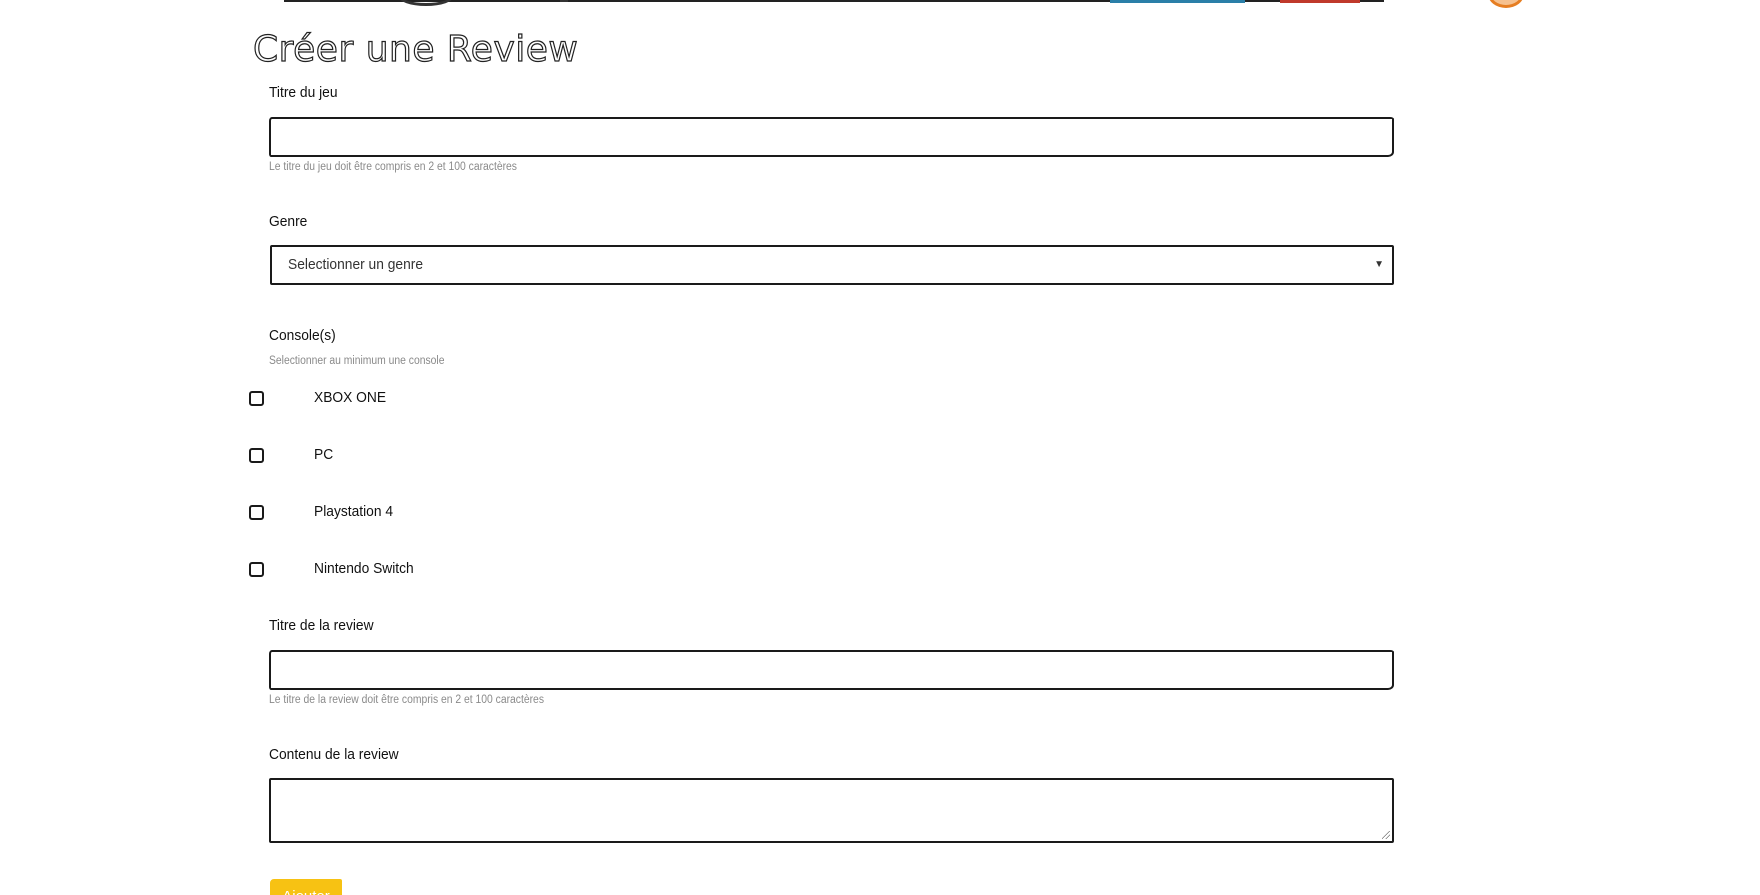 Image resolution: width=1760 pixels, height=895 pixels. What do you see at coordinates (357, 361) in the screenshot?
I see `consoles-help: Selectionner au minimum une console` at bounding box center [357, 361].